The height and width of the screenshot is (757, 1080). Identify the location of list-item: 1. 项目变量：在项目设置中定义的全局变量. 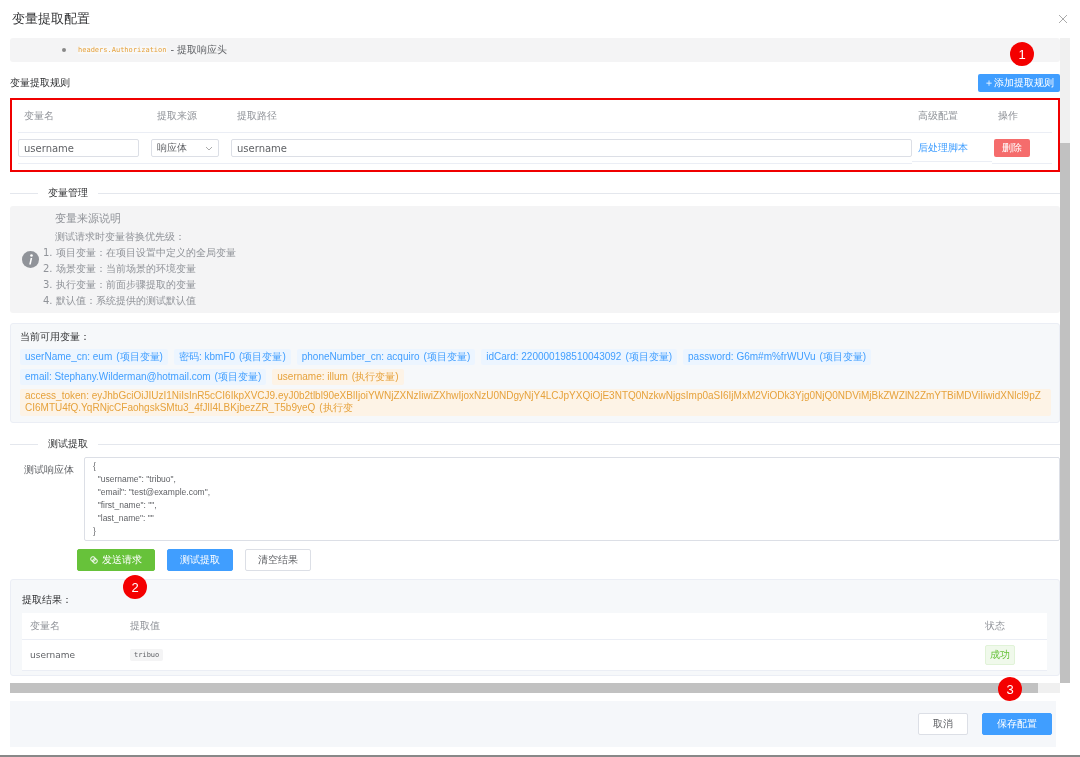
(139, 253).